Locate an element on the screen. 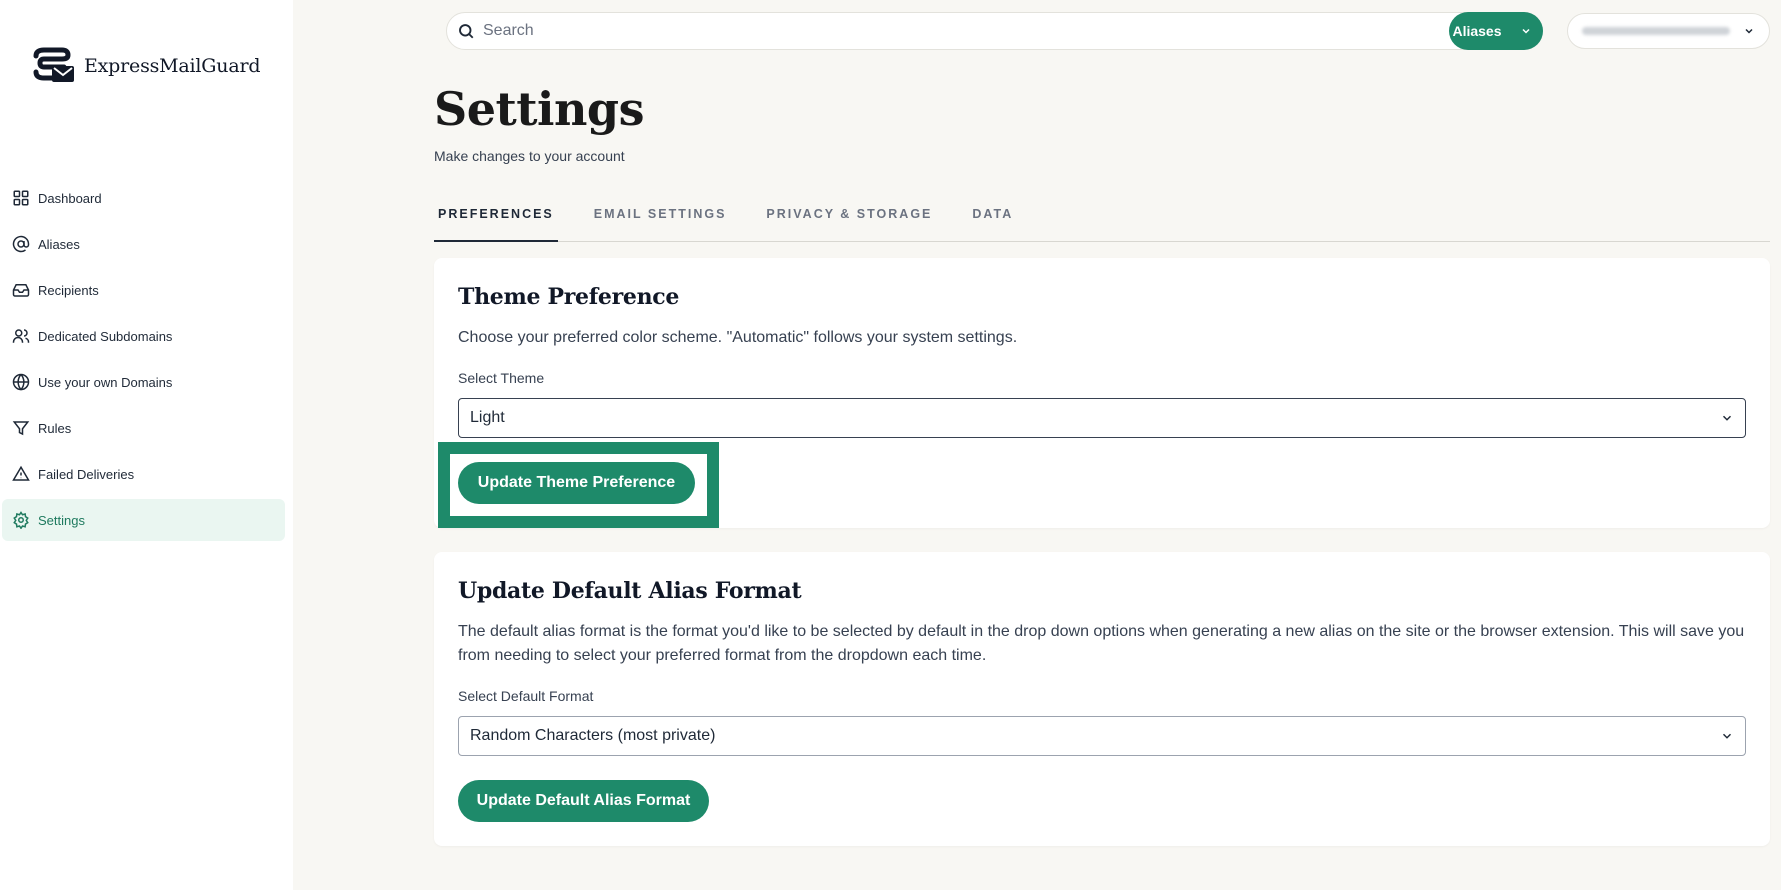 The image size is (1781, 890). sidebar-item-aliases: Aliases is located at coordinates (143, 244).